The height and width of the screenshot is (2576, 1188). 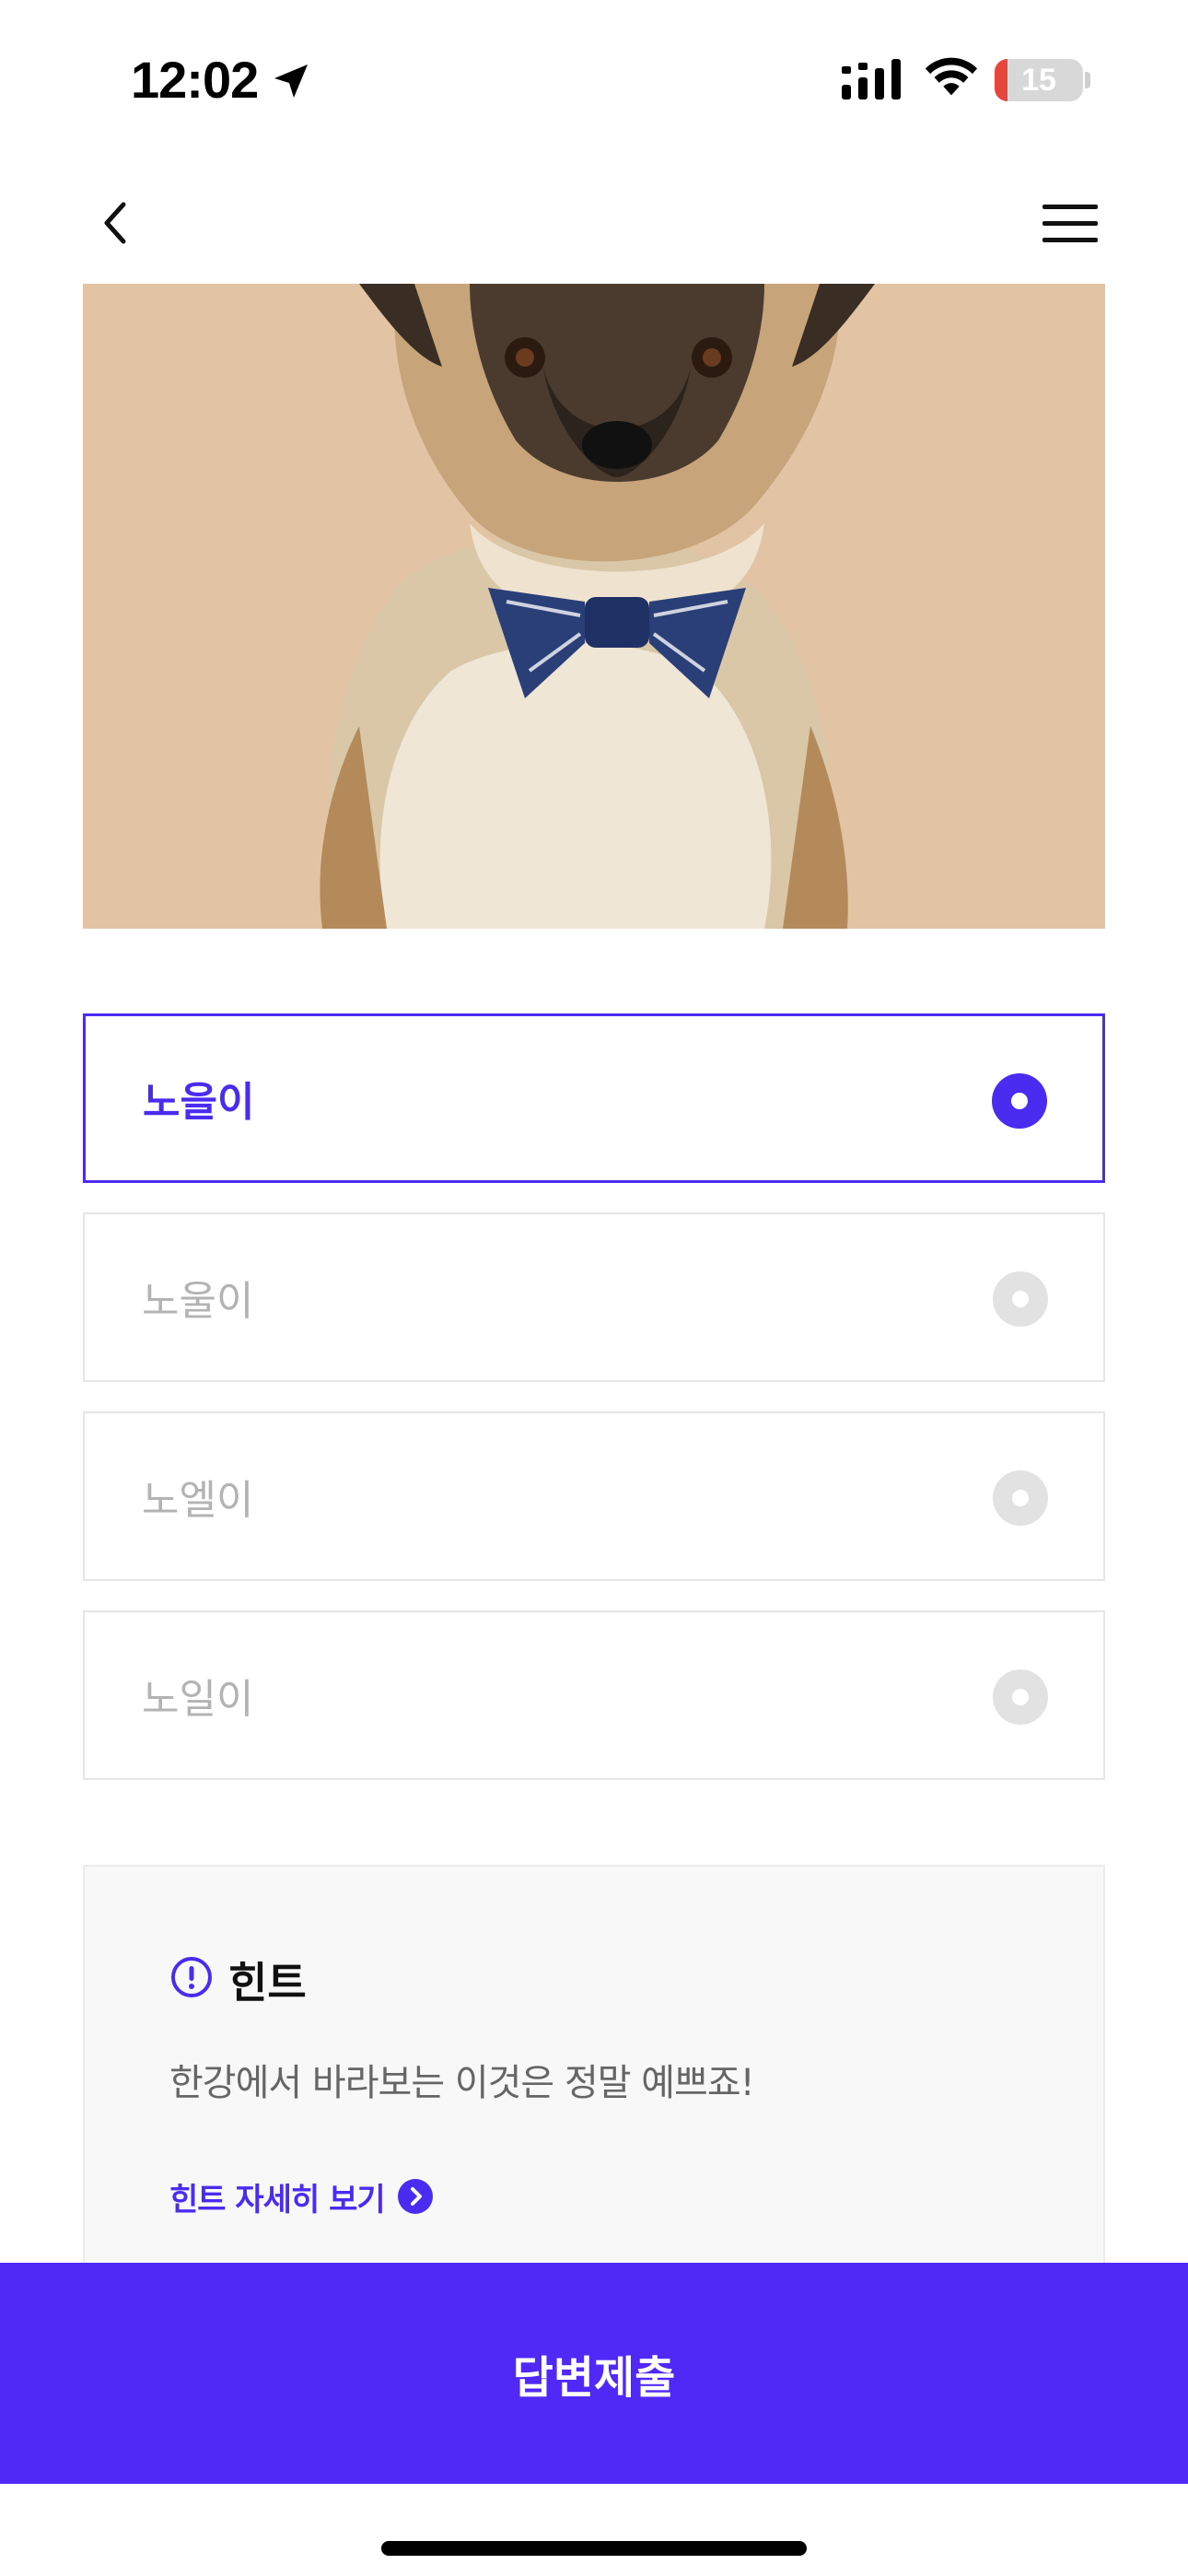 I want to click on radio-selected-icon, so click(x=1019, y=1101).